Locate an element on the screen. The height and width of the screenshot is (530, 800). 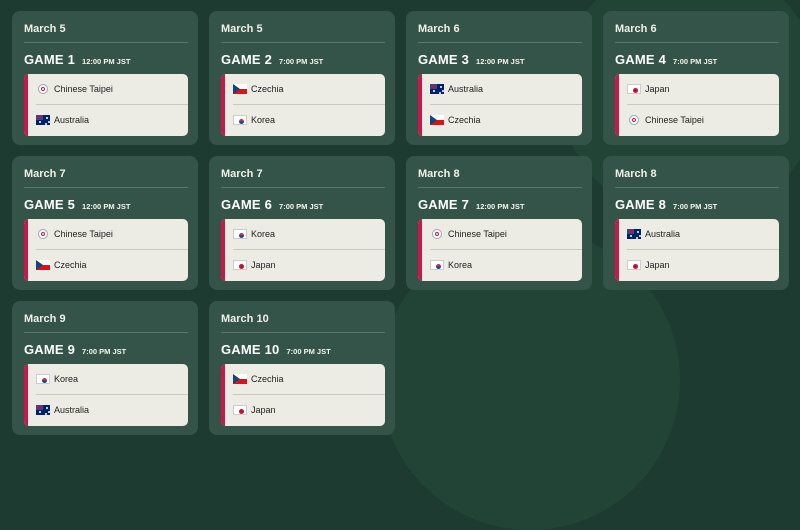
matchup-panel: Chinese Taipei Australia is located at coordinates (106, 105).